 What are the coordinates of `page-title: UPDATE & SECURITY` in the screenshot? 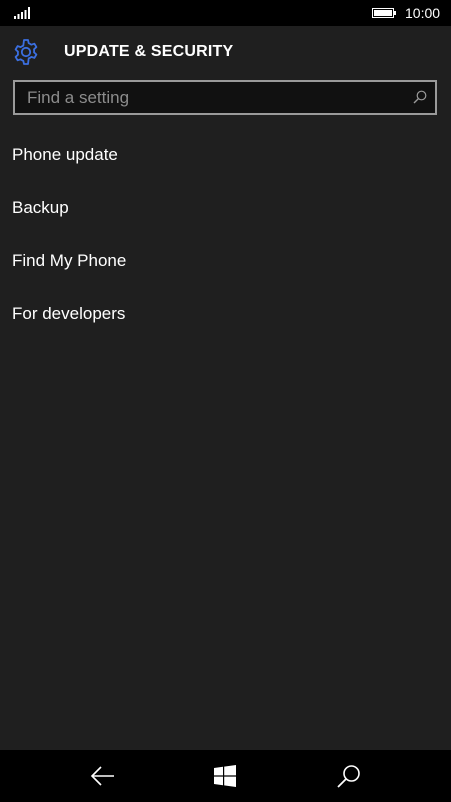 It's located at (149, 51).